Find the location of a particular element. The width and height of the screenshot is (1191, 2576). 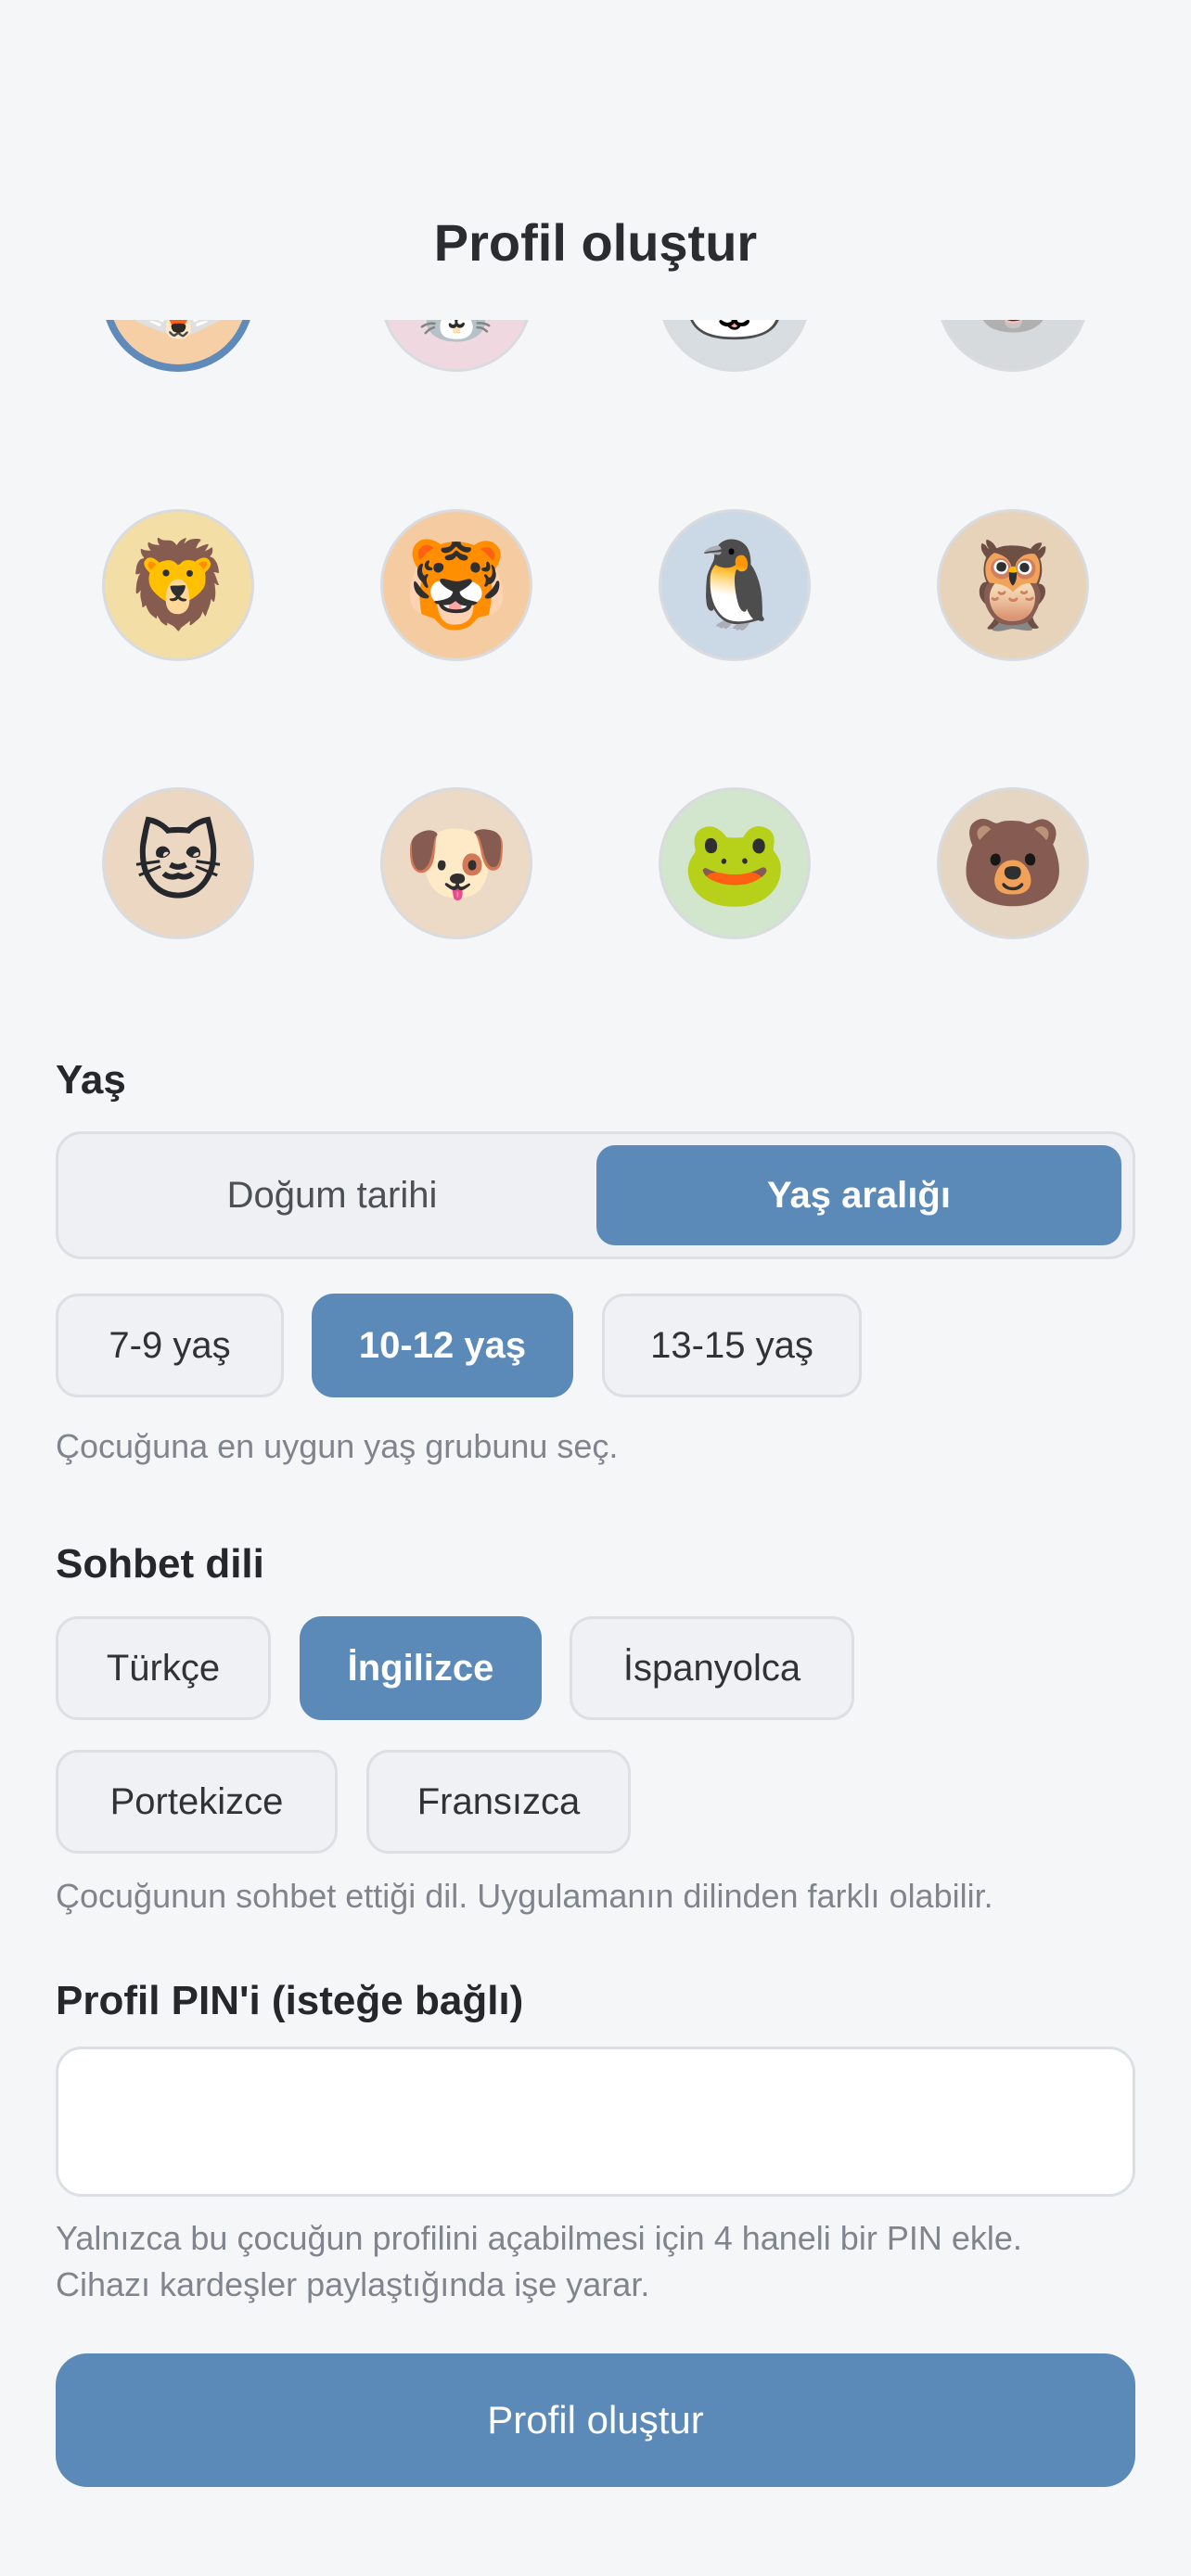

owl-icon: 🦉 is located at coordinates (1013, 585).